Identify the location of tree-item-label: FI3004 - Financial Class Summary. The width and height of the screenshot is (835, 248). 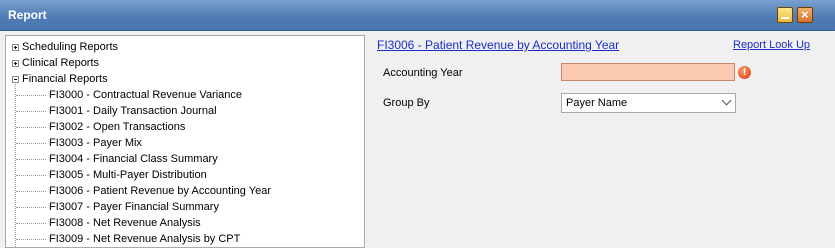
(133, 159).